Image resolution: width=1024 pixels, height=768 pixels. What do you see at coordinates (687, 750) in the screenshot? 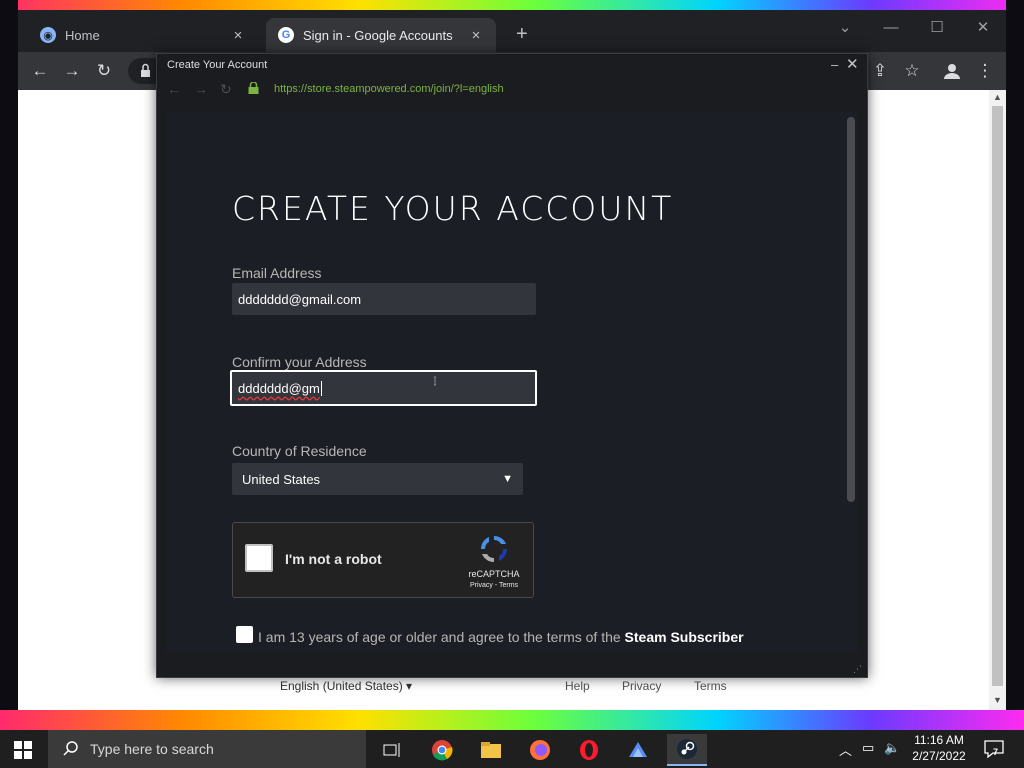
I see `steam-taskbar-icon` at bounding box center [687, 750].